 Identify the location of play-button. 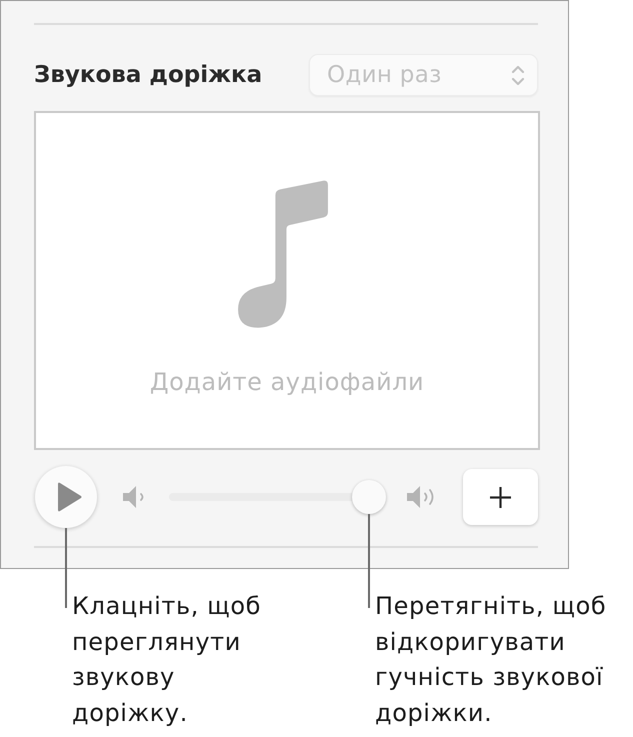
(66, 497).